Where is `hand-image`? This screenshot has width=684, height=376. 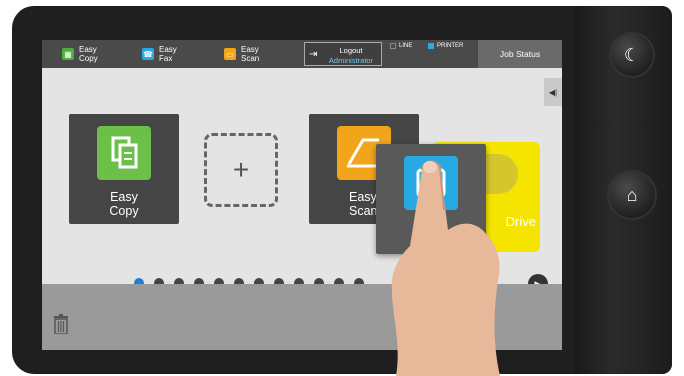 hand-image is located at coordinates (445, 268).